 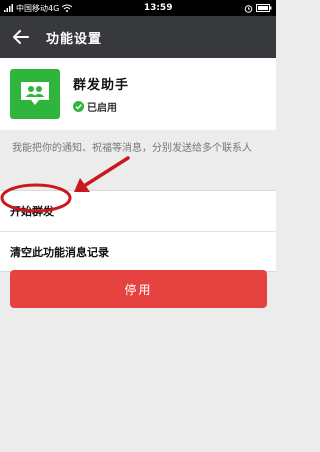 What do you see at coordinates (78, 106) in the screenshot?
I see `check-circle-icon` at bounding box center [78, 106].